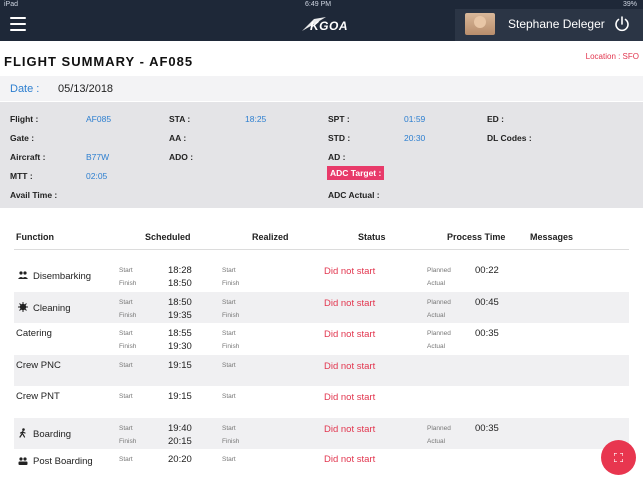 The image size is (643, 482). I want to click on avail-time-label: Avail Time :, so click(34, 195).